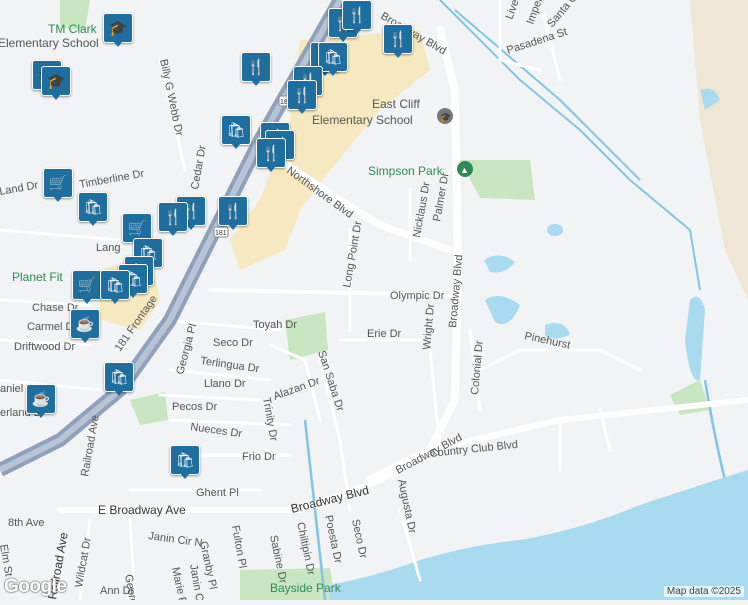 This screenshot has width=748, height=605. What do you see at coordinates (35, 586) in the screenshot?
I see `google-logo: Google` at bounding box center [35, 586].